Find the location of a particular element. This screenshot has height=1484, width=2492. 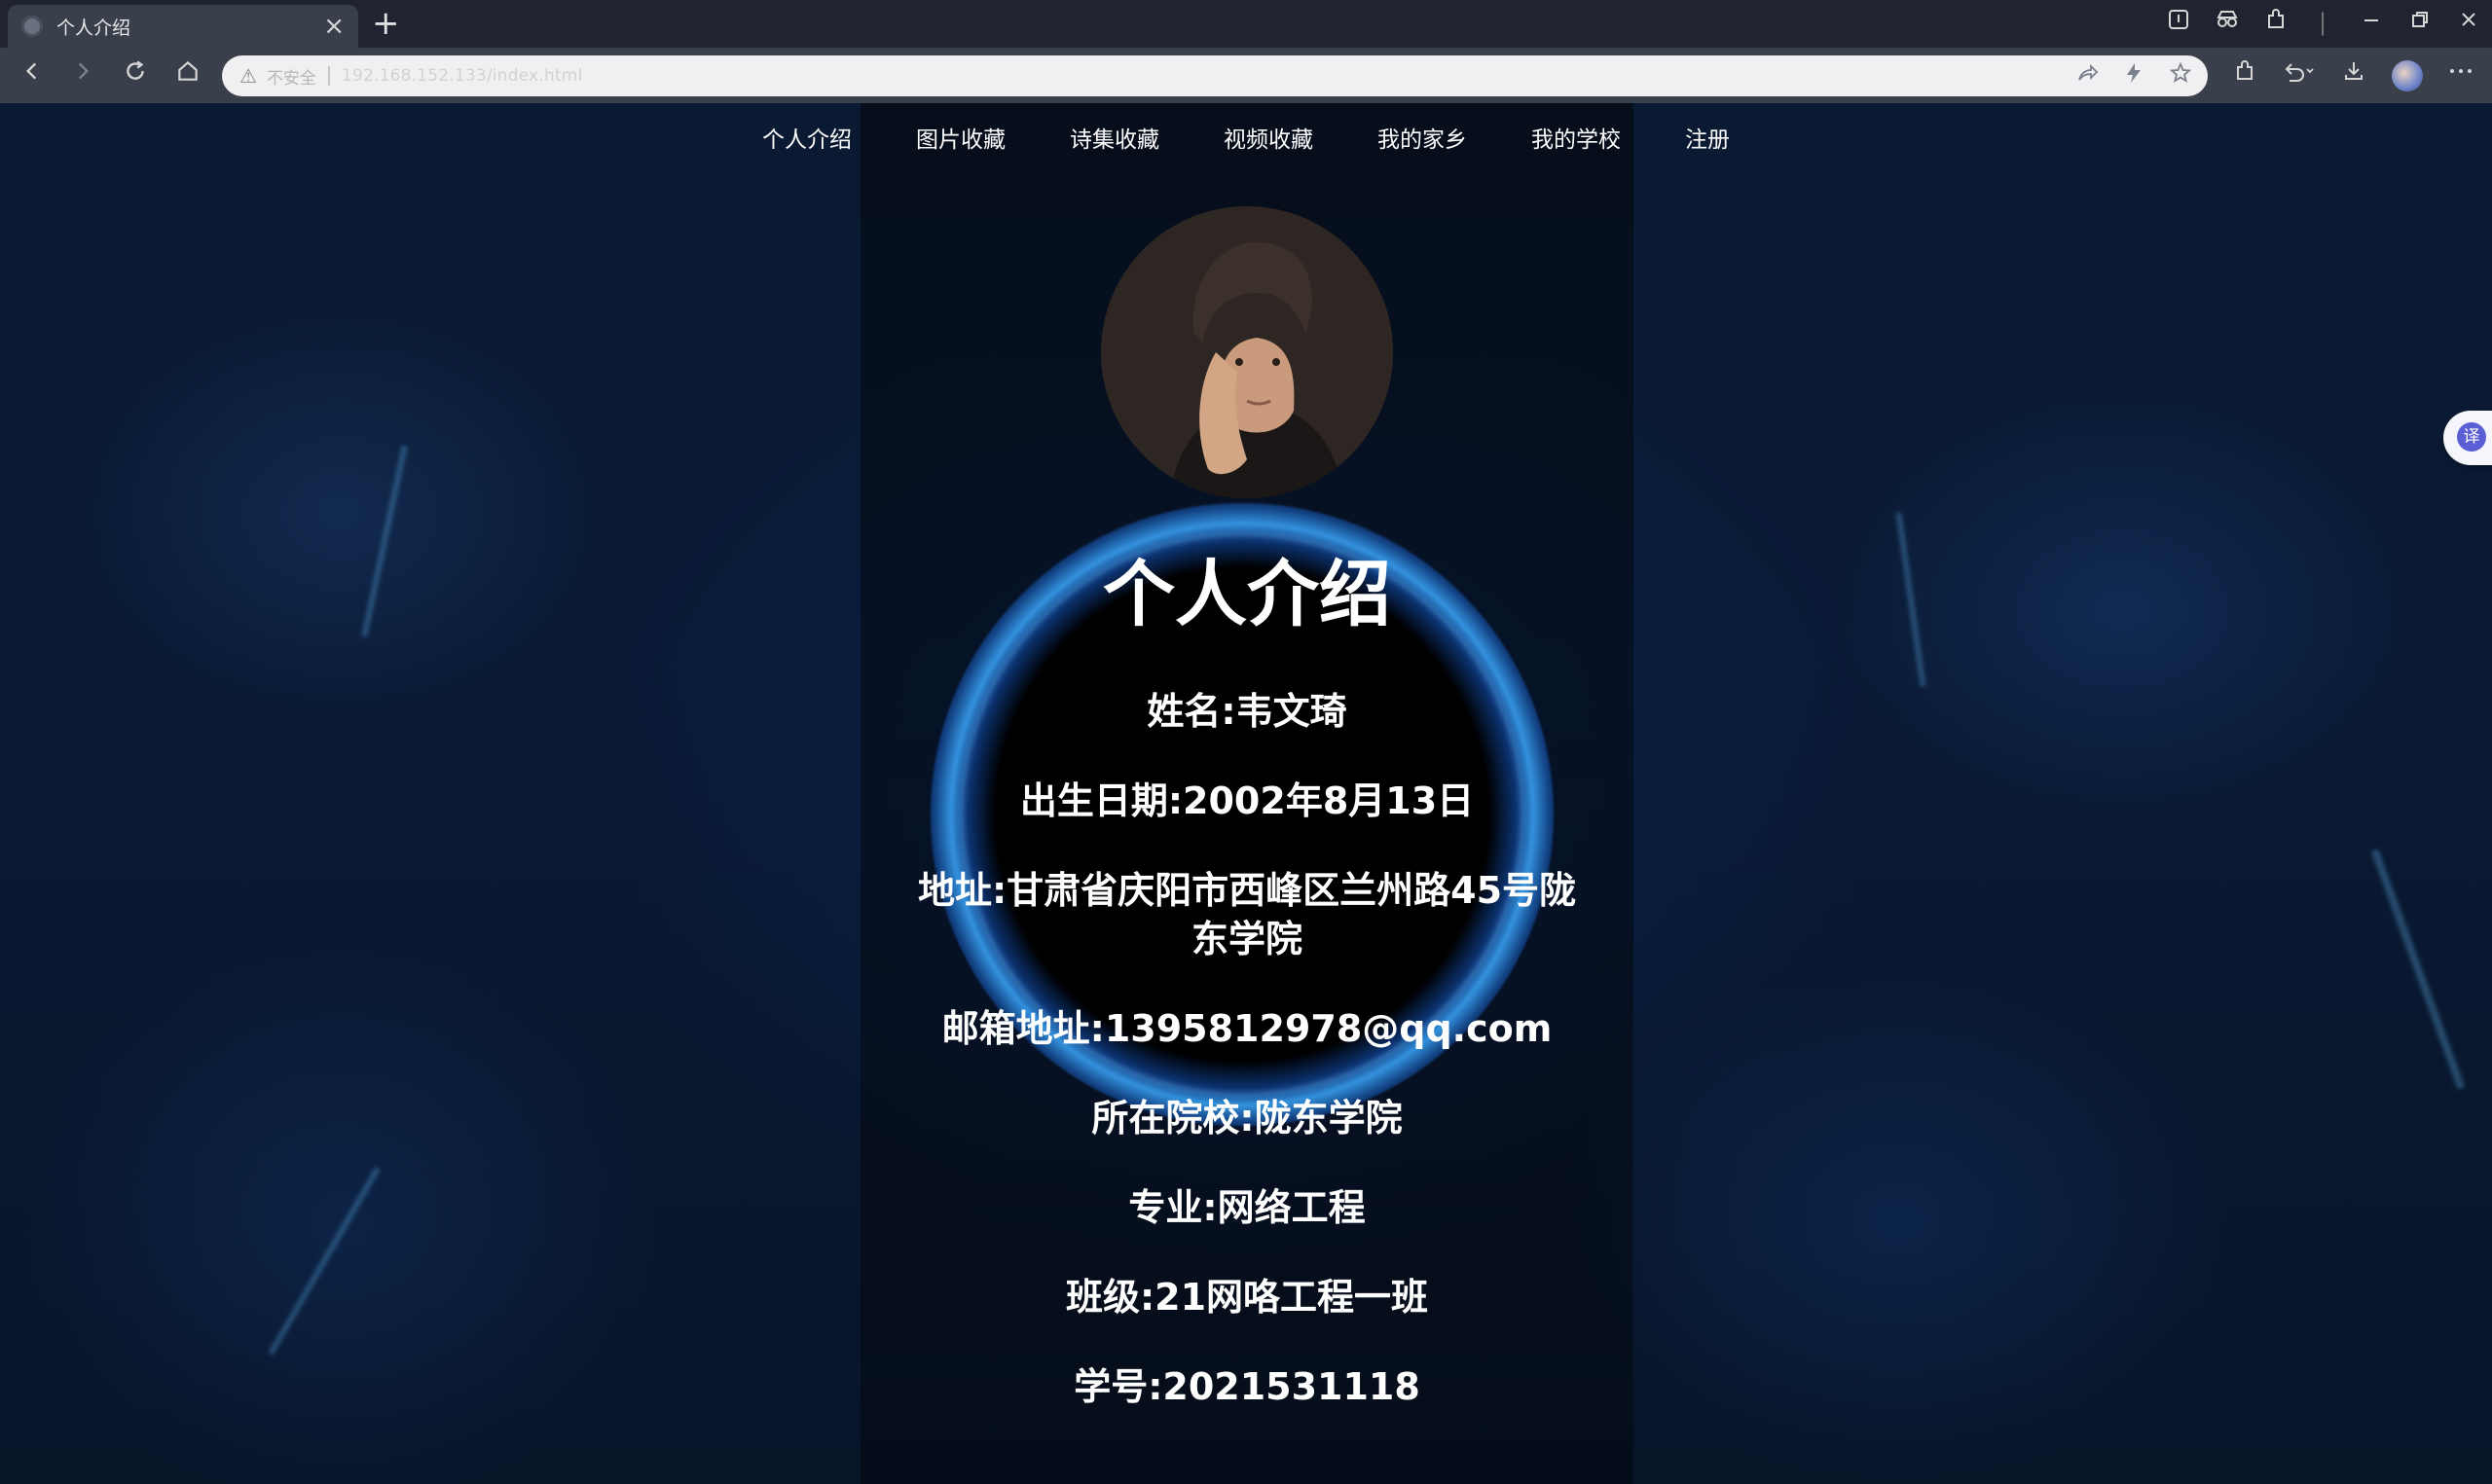

intro-school: 所在院校:陇东学院 is located at coordinates (1247, 1118).